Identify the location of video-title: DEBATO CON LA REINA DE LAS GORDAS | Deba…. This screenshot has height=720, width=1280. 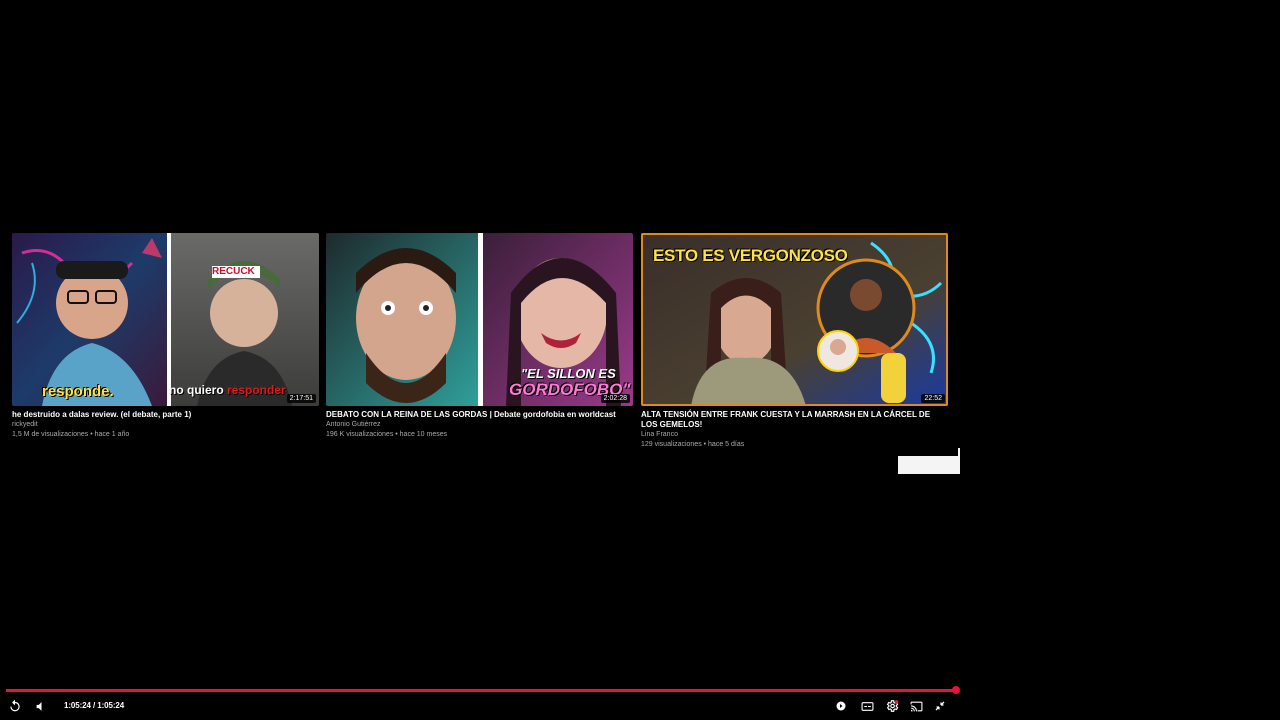
(479, 415).